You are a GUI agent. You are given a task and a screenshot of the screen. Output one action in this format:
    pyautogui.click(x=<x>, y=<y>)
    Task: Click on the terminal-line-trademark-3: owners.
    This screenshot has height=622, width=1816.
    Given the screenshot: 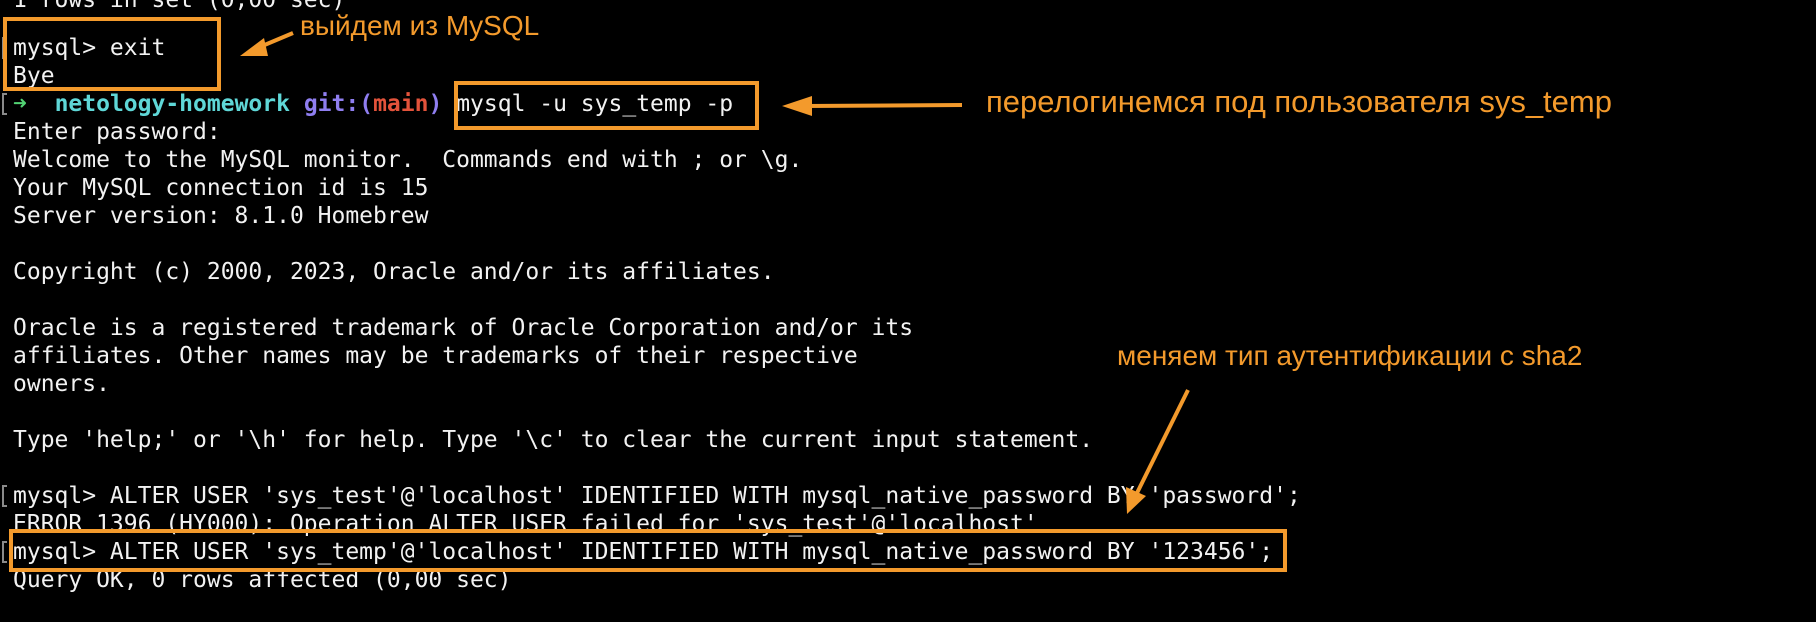 What is the action you would take?
    pyautogui.click(x=61, y=384)
    